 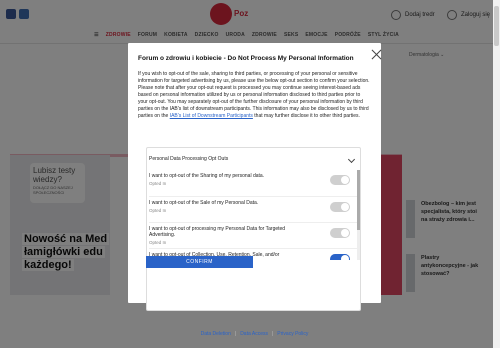 I want to click on opt-out-section-header: Personal Data Processing Opt Outs, so click(x=253, y=160).